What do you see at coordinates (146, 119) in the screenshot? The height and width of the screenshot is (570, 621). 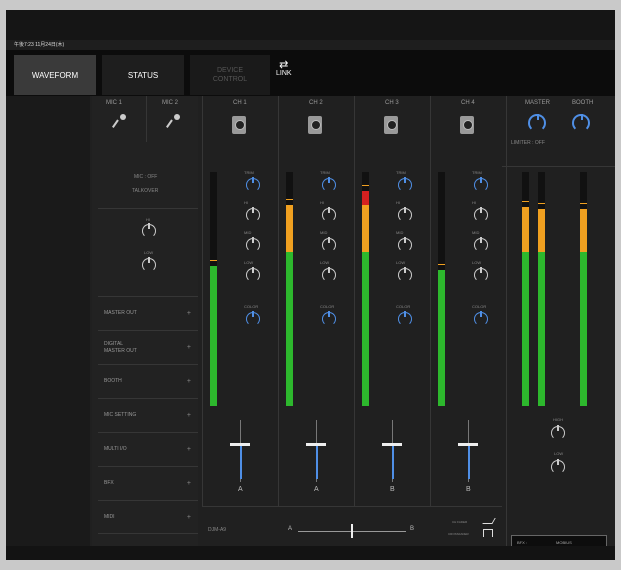 I see `mic-divider` at bounding box center [146, 119].